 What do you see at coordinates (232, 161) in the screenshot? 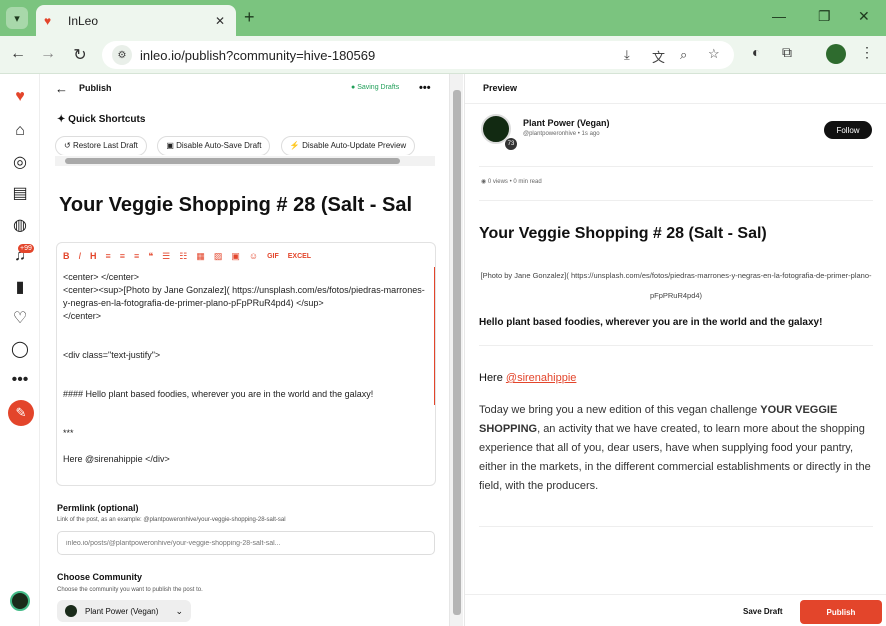
I see `shortcut-scroll-thumb` at bounding box center [232, 161].